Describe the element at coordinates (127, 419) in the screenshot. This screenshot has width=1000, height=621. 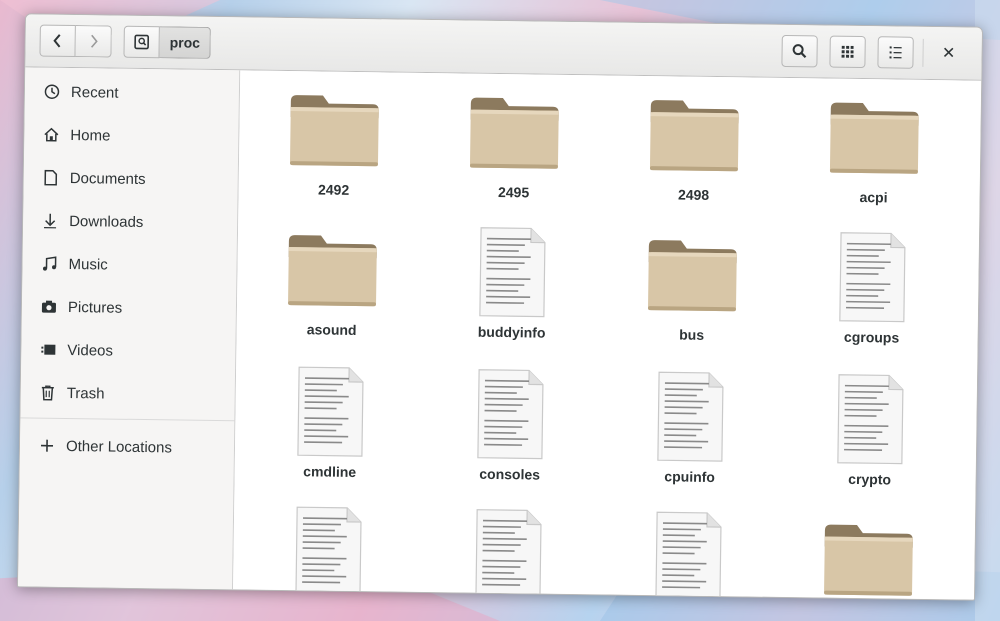
I see `sidebar-divider` at that location.